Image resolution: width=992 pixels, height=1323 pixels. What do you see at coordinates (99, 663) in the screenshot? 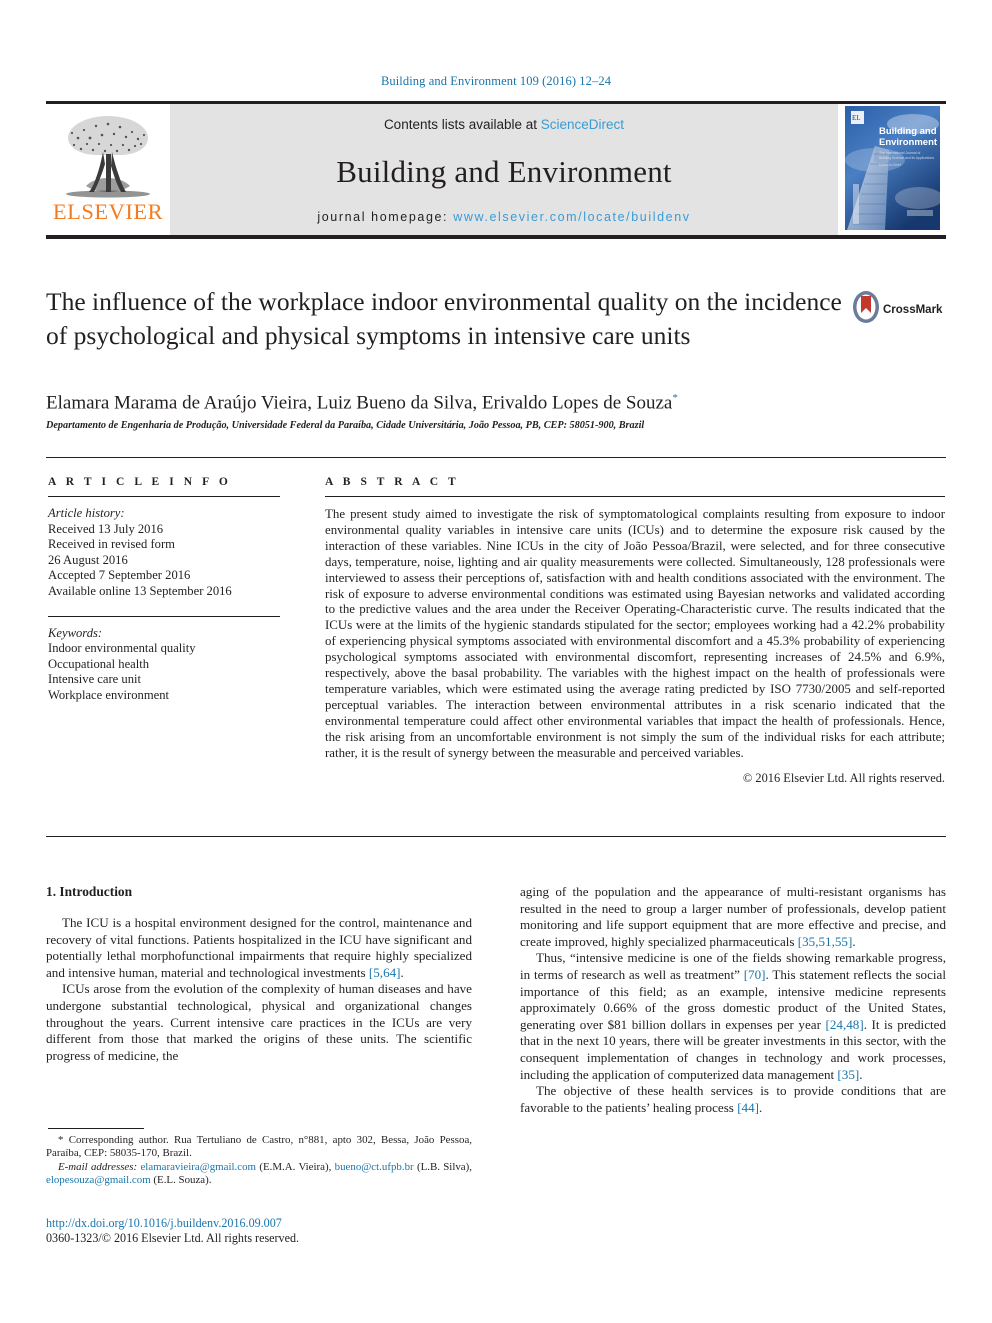
I see `keyword-item: Occupational health` at bounding box center [99, 663].